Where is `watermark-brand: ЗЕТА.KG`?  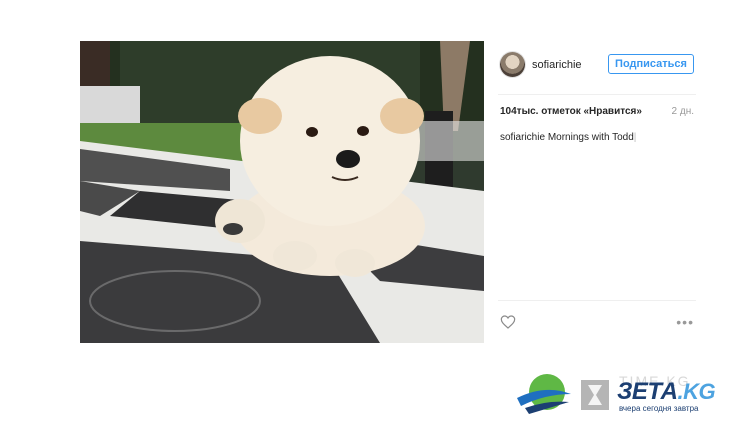
watermark-brand: ЗЕТА.KG is located at coordinates (666, 392).